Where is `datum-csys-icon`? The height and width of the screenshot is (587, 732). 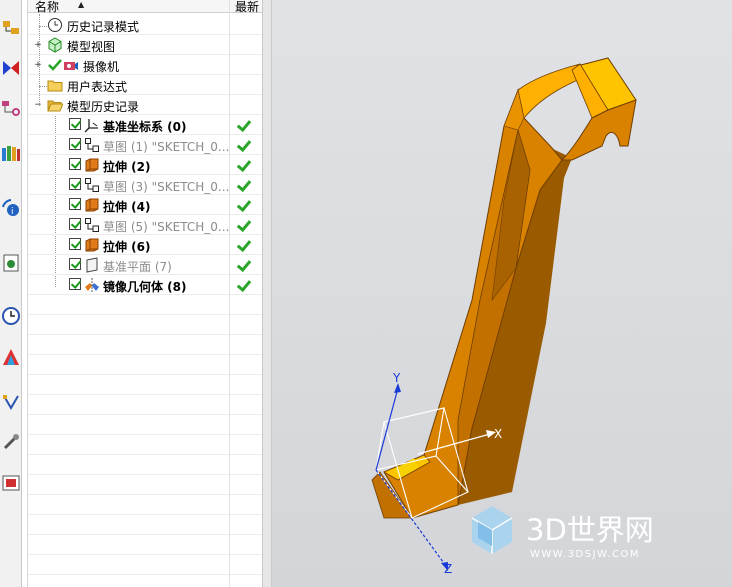 datum-csys-icon is located at coordinates (92, 125).